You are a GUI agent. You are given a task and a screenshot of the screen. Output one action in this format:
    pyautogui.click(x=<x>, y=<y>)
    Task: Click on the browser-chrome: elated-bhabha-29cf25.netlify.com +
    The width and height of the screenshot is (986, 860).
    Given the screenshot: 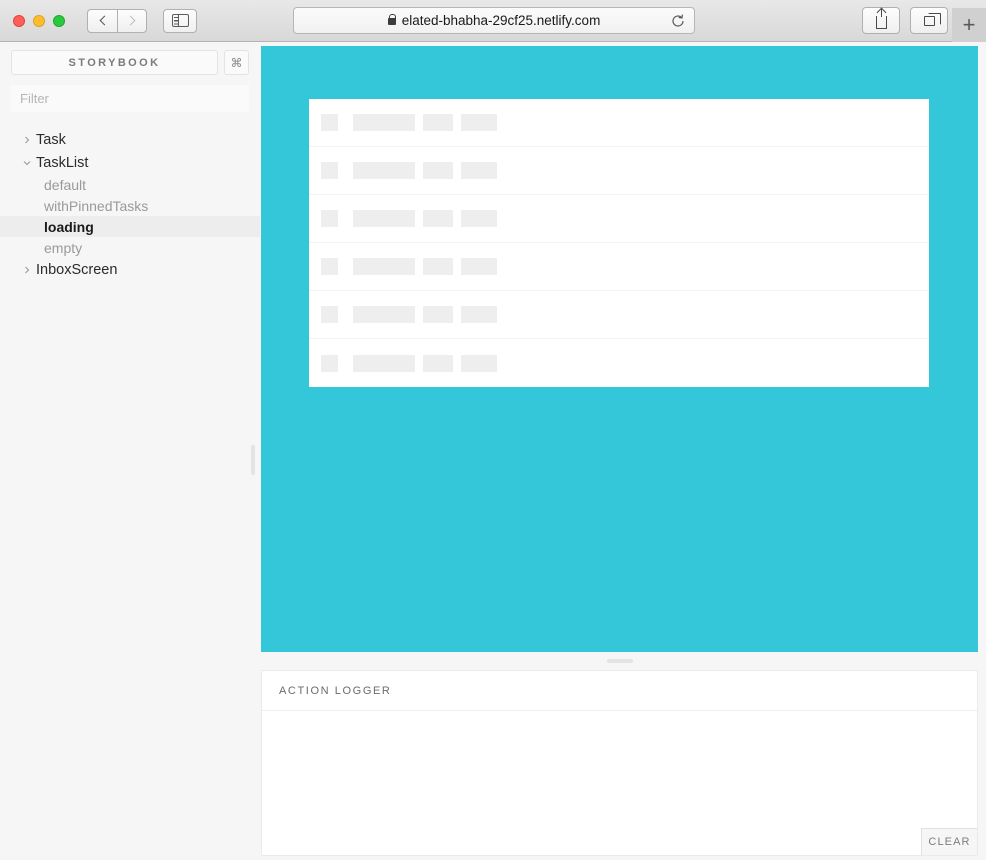 What is the action you would take?
    pyautogui.click(x=493, y=21)
    